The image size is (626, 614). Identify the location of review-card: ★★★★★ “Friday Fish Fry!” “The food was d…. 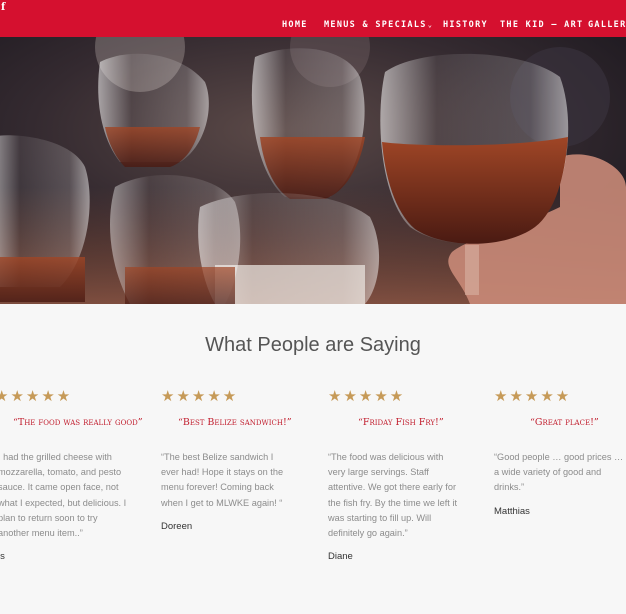
(394, 475).